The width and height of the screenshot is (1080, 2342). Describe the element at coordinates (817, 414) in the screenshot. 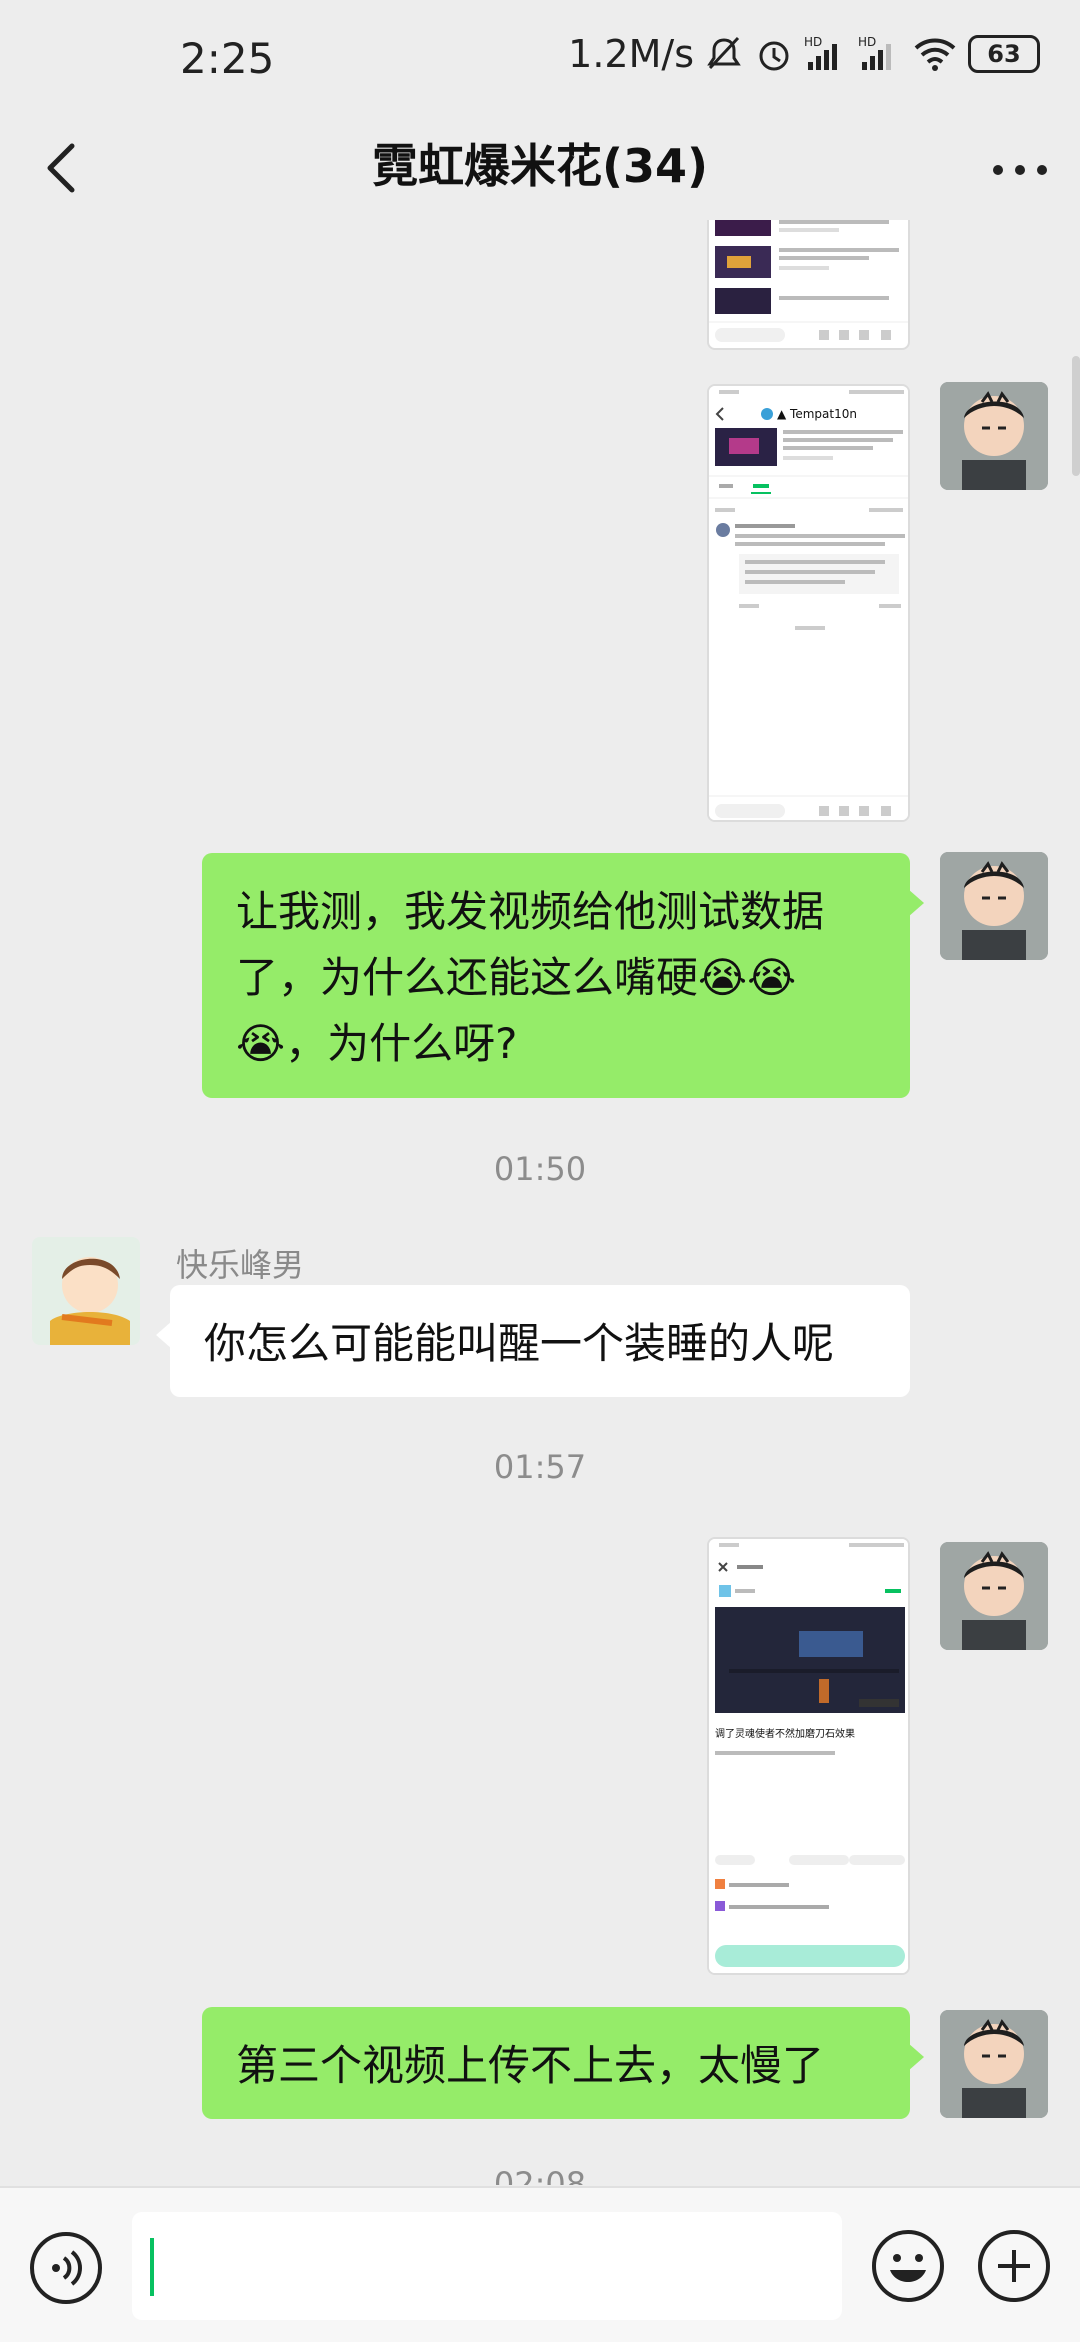

I see `embedded-title: ▲ Tempat10n` at that location.